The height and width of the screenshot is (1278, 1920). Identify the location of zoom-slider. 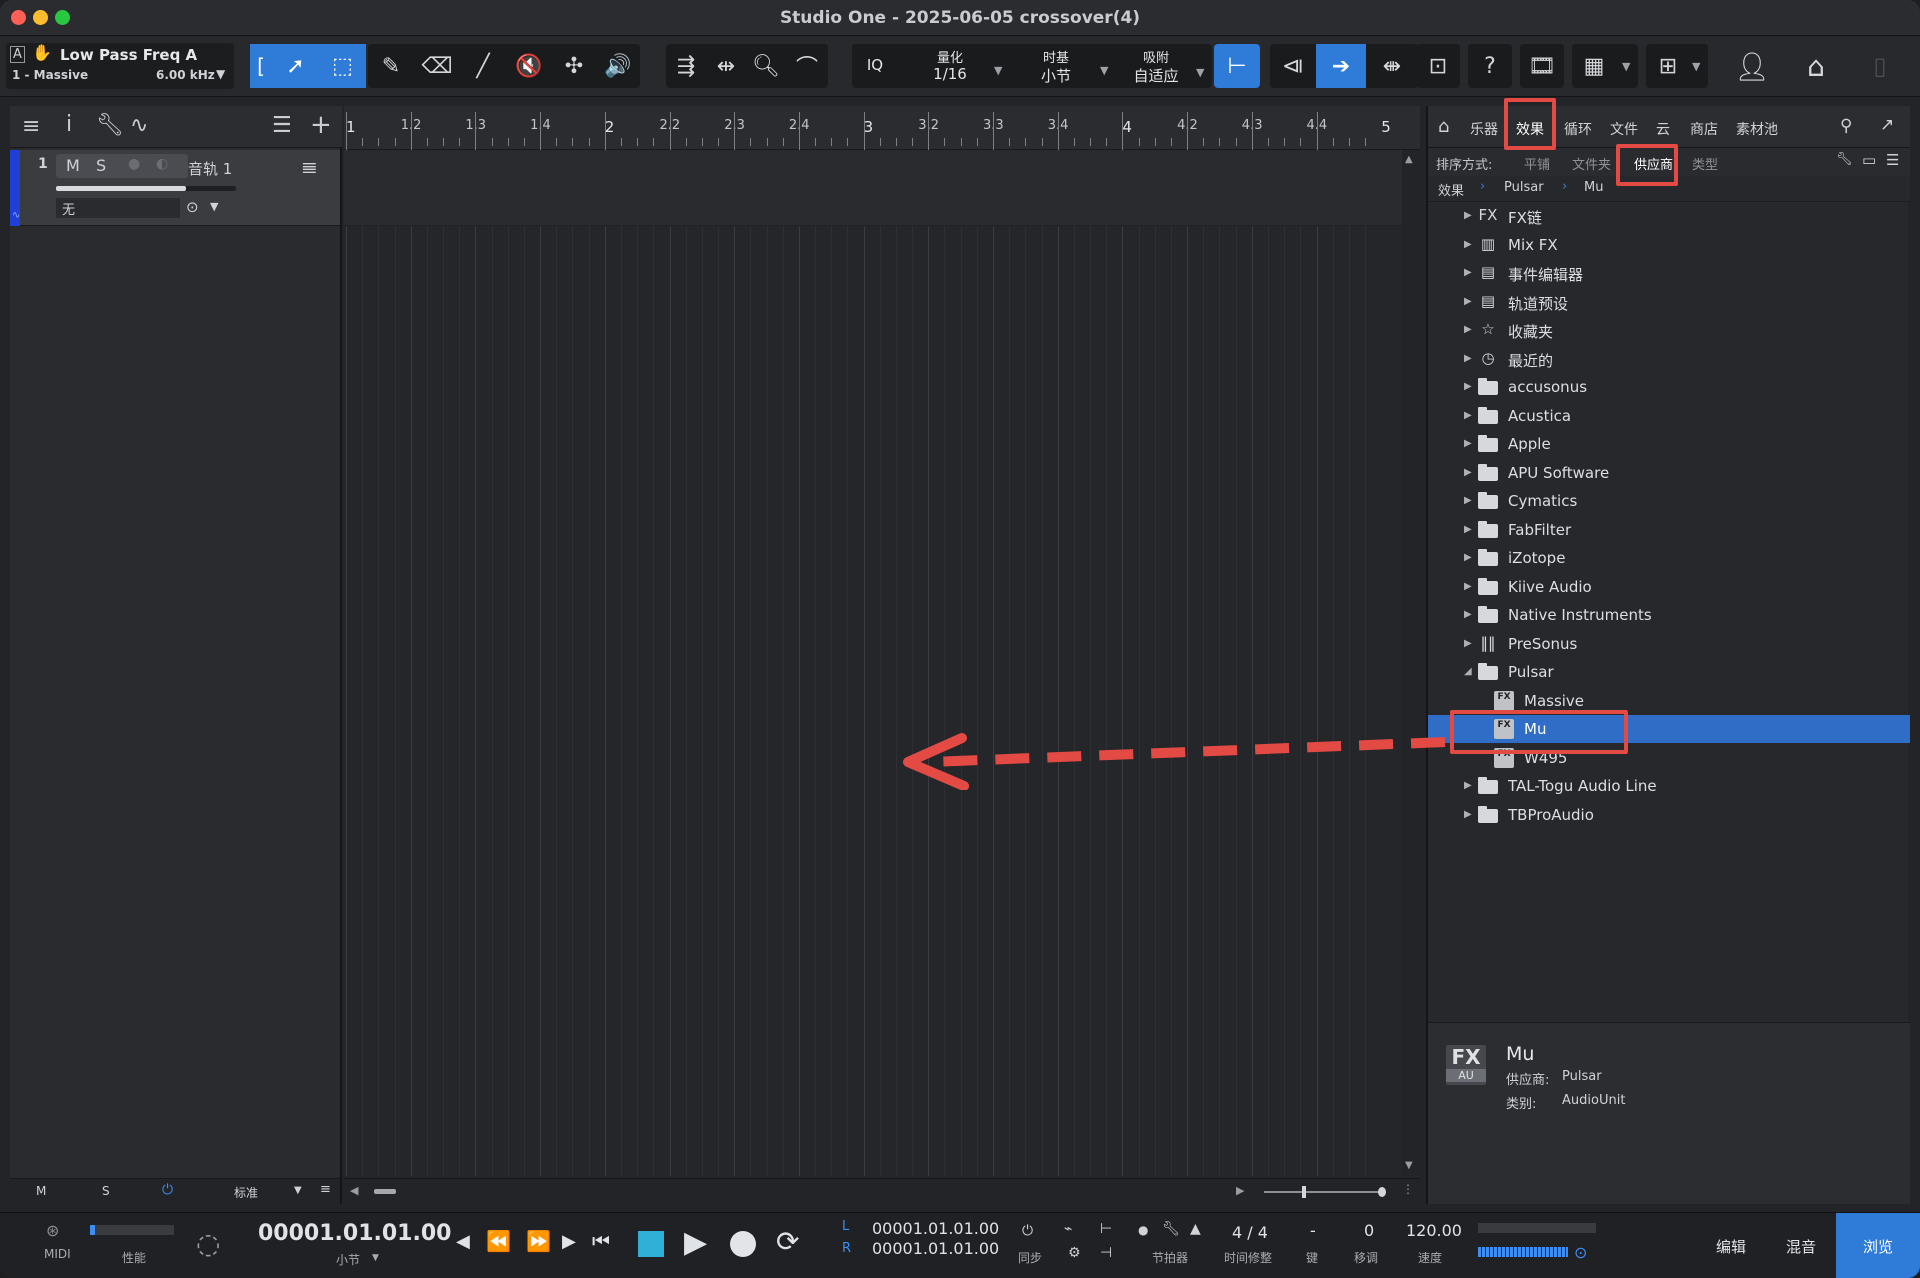
(1325, 1192).